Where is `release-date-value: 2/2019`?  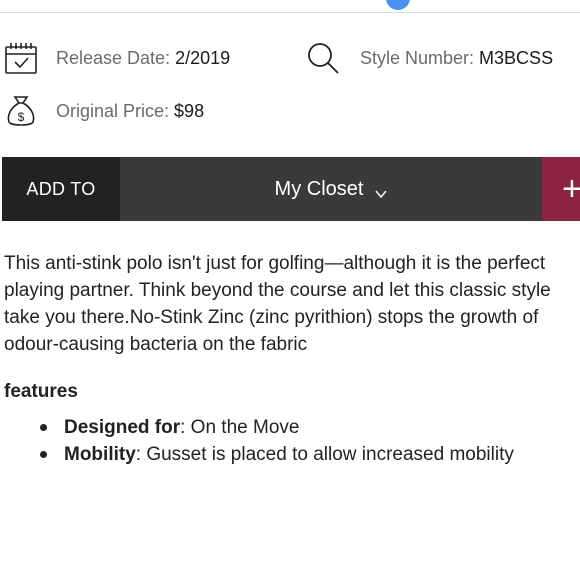 release-date-value: 2/2019 is located at coordinates (203, 57).